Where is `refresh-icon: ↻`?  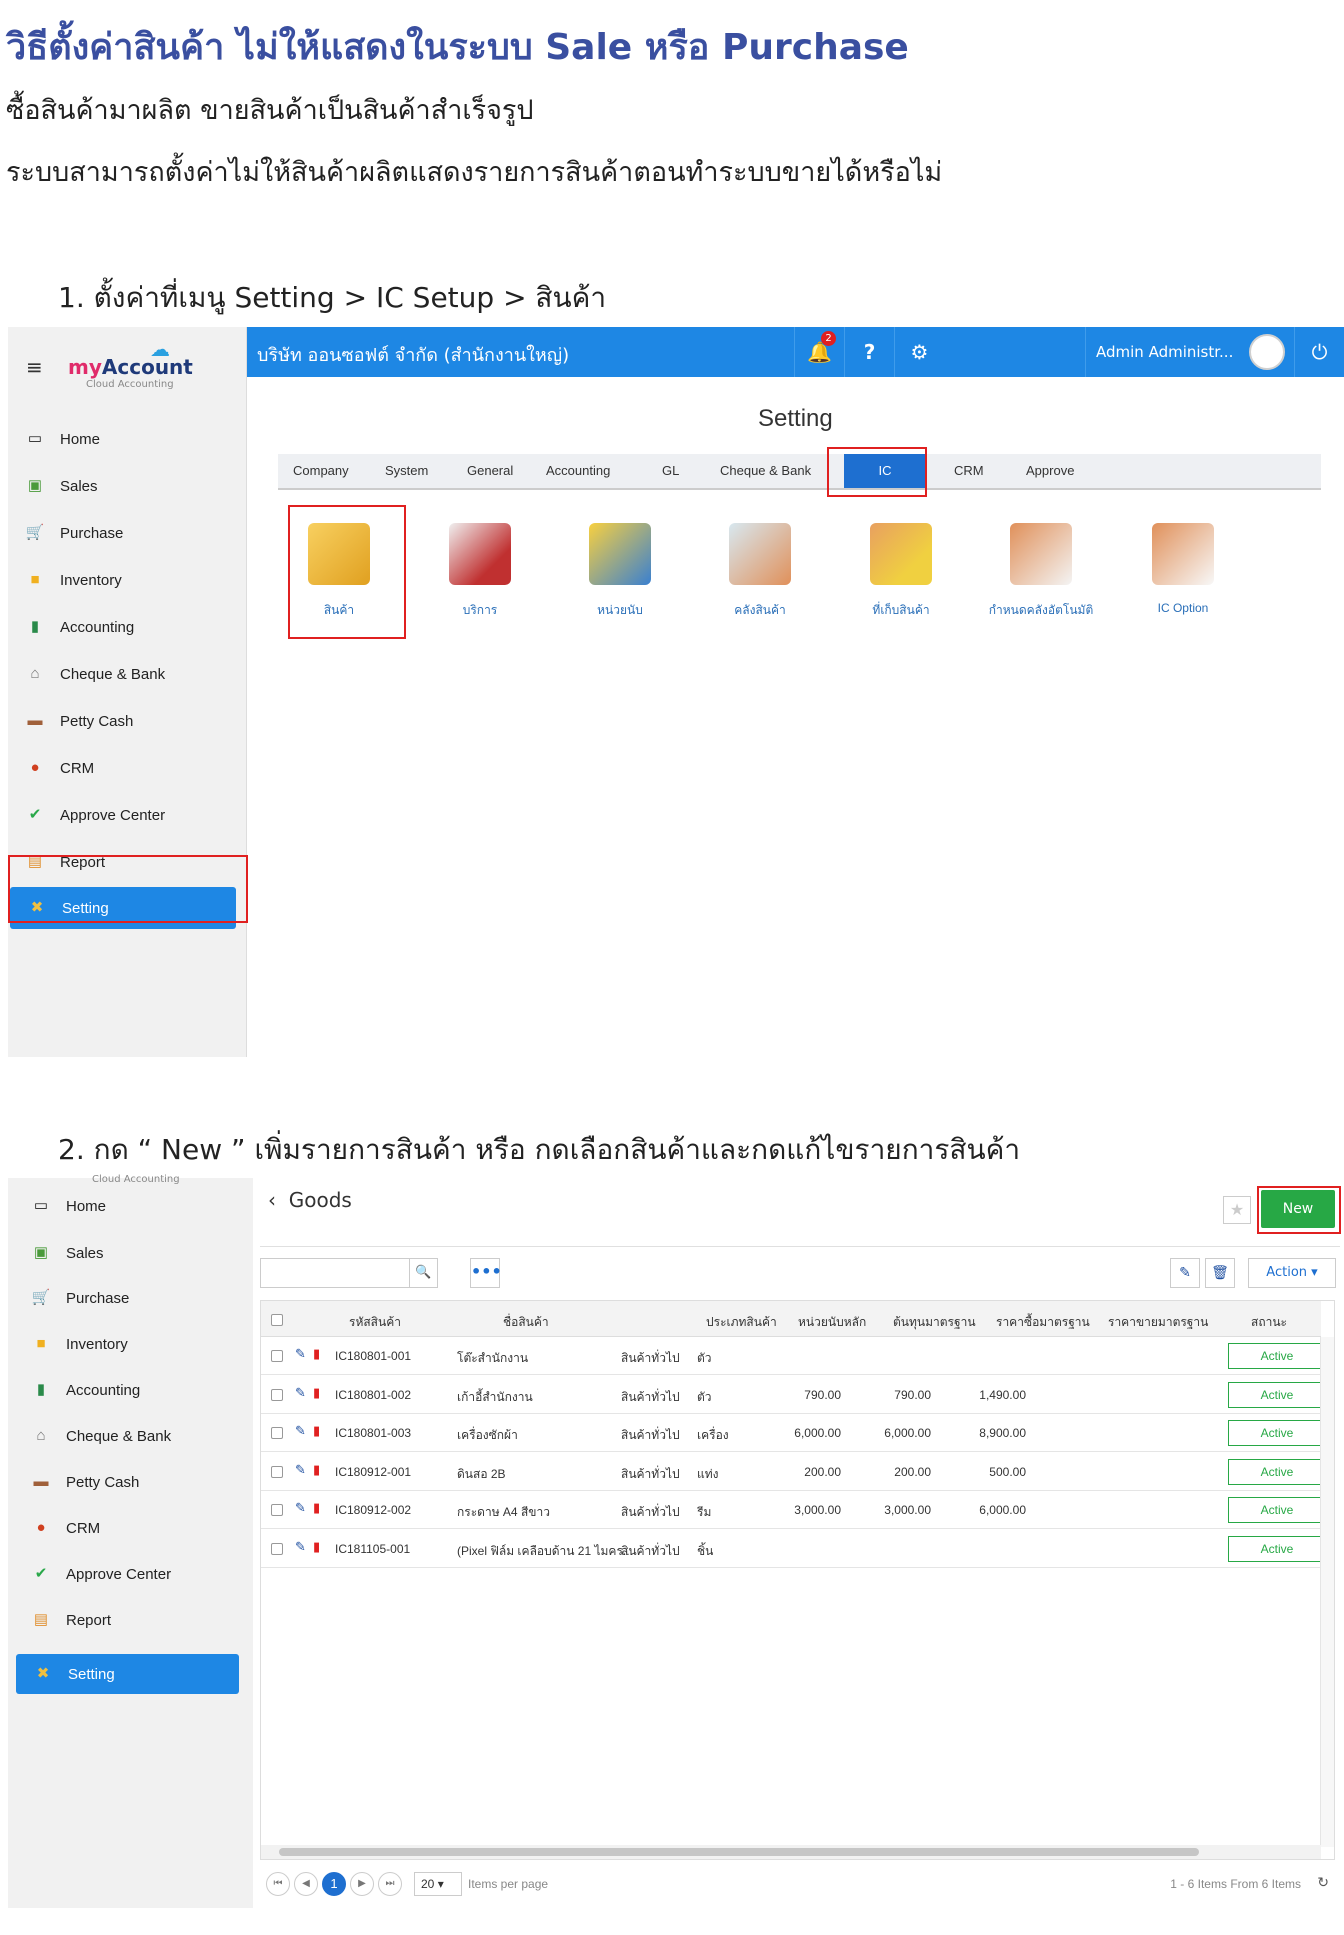
refresh-icon: ↻ is located at coordinates (1323, 1882).